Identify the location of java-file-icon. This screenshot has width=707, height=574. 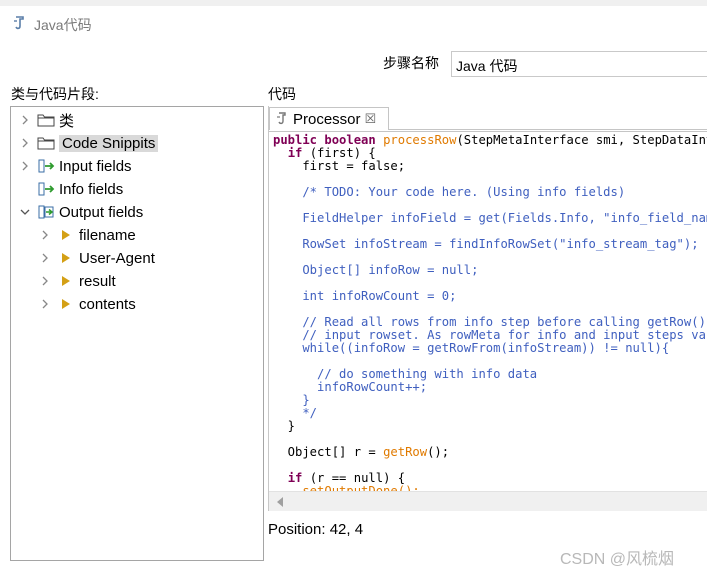
(282, 119).